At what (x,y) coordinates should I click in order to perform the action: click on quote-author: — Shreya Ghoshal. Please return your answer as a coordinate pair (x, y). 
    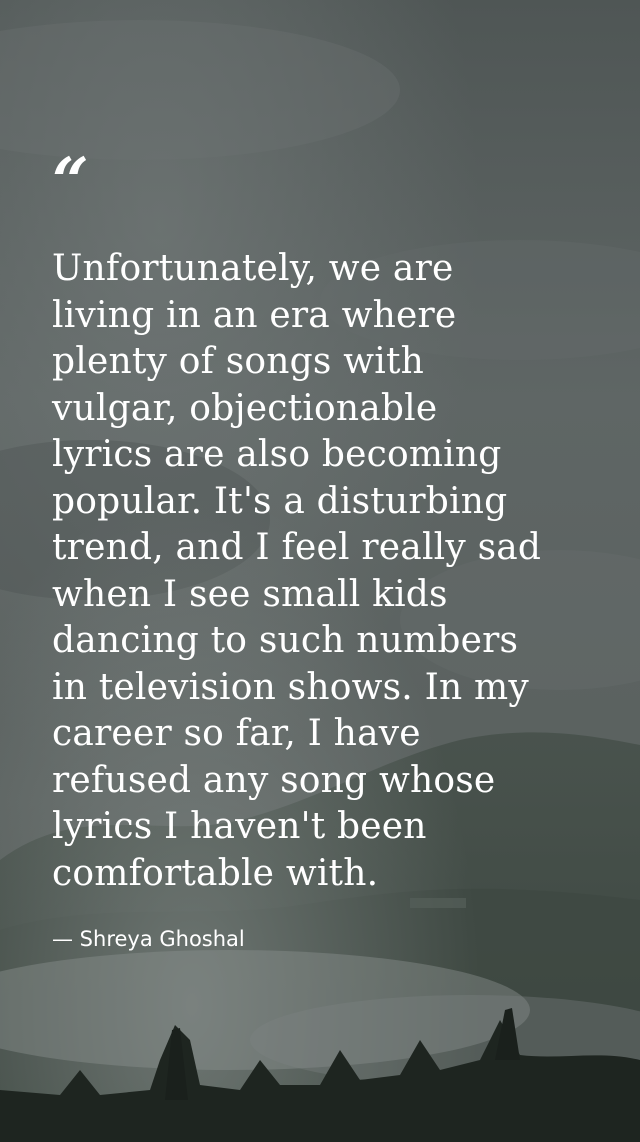
    Looking at the image, I should click on (148, 939).